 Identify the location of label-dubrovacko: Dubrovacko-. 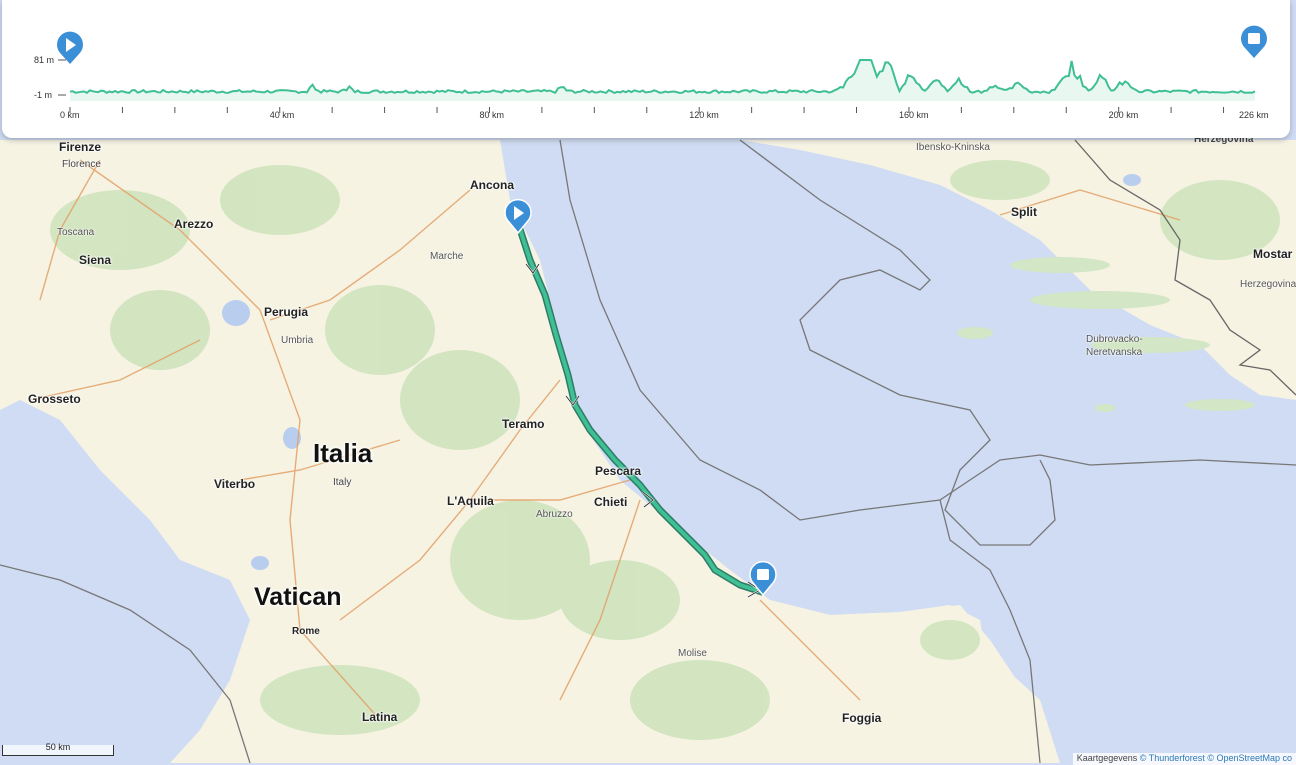
(1114, 339).